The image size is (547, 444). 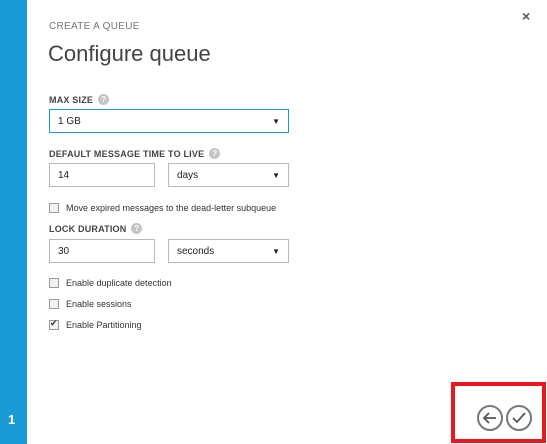 I want to click on back-button, so click(x=490, y=418).